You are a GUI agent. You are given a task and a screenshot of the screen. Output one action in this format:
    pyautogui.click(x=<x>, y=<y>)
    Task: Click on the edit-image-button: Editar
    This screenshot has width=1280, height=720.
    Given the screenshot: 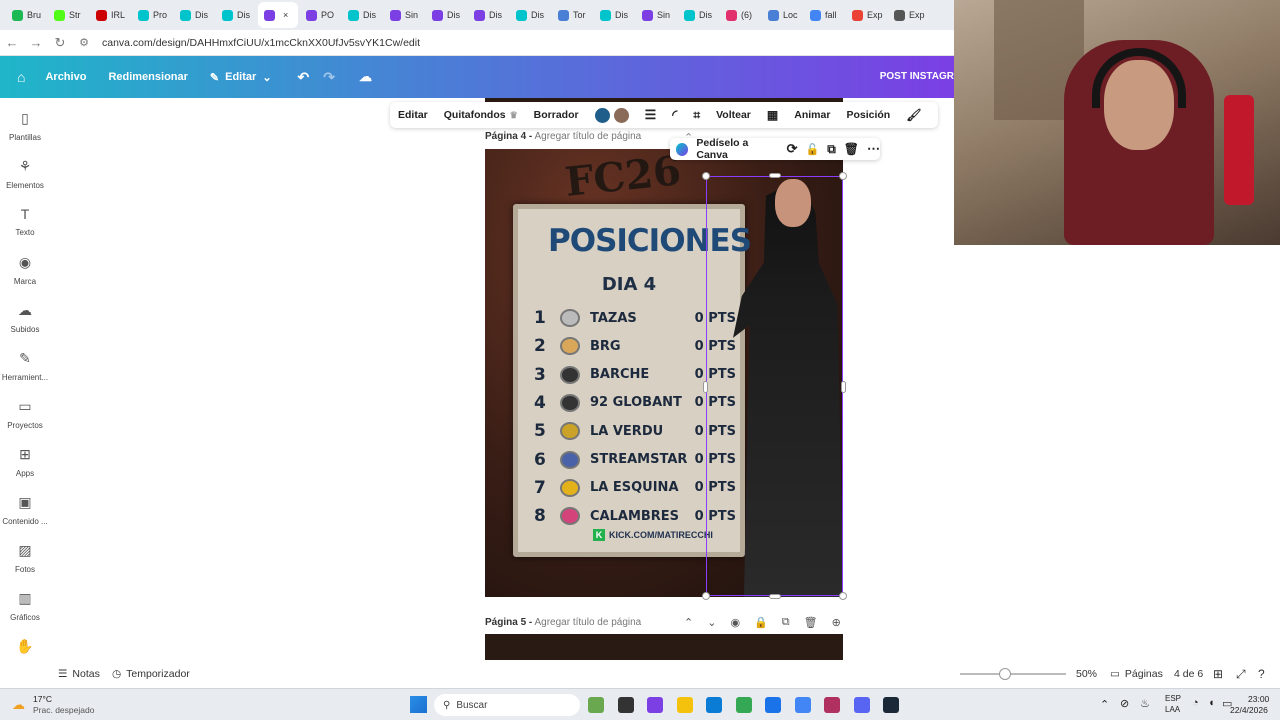 What is the action you would take?
    pyautogui.click(x=413, y=115)
    